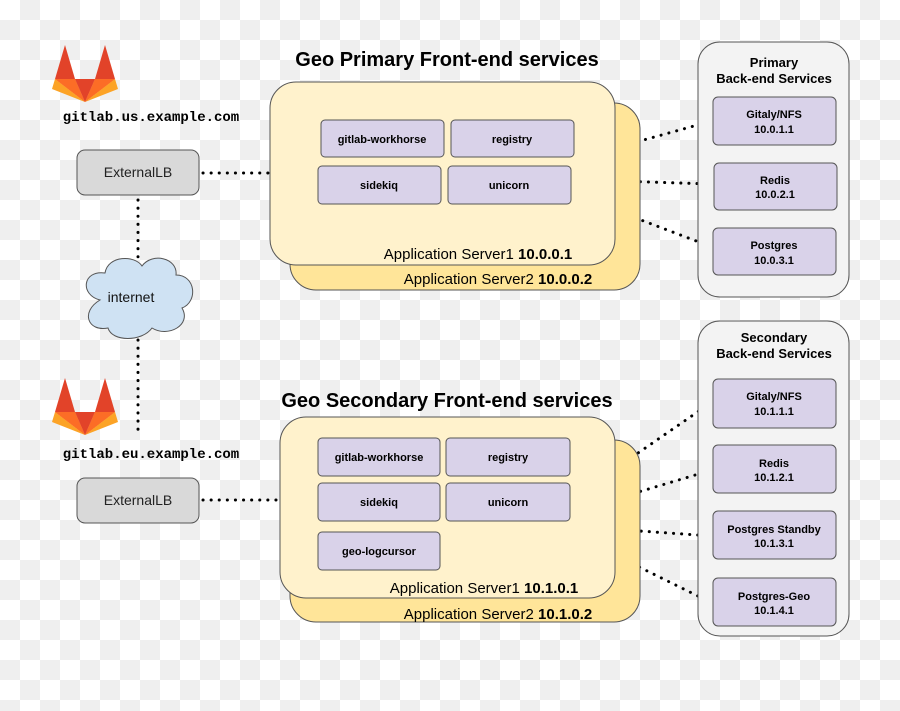  What do you see at coordinates (498, 279) in the screenshot?
I see `primary-server2-label: Application Server2 10.0.0.2` at bounding box center [498, 279].